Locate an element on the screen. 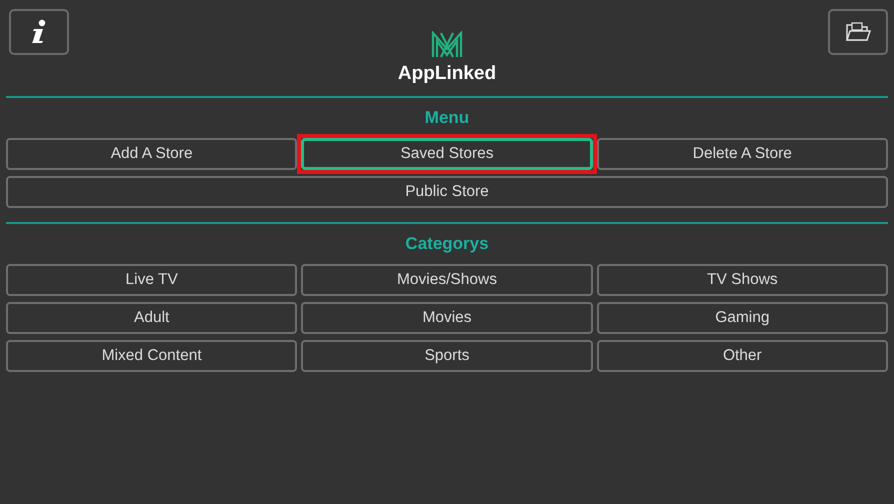 Image resolution: width=894 pixels, height=504 pixels. category-button: Other is located at coordinates (742, 356).